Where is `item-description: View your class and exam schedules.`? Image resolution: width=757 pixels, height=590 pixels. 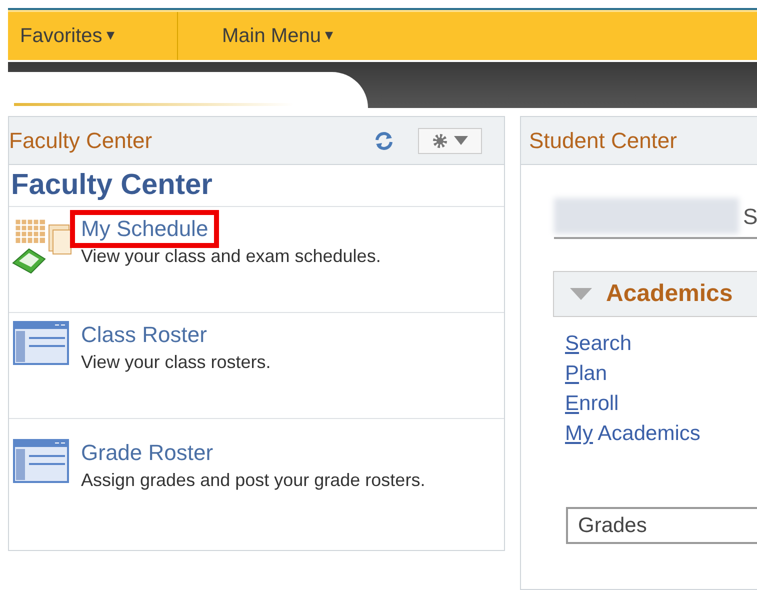 item-description: View your class and exam schedules. is located at coordinates (231, 256).